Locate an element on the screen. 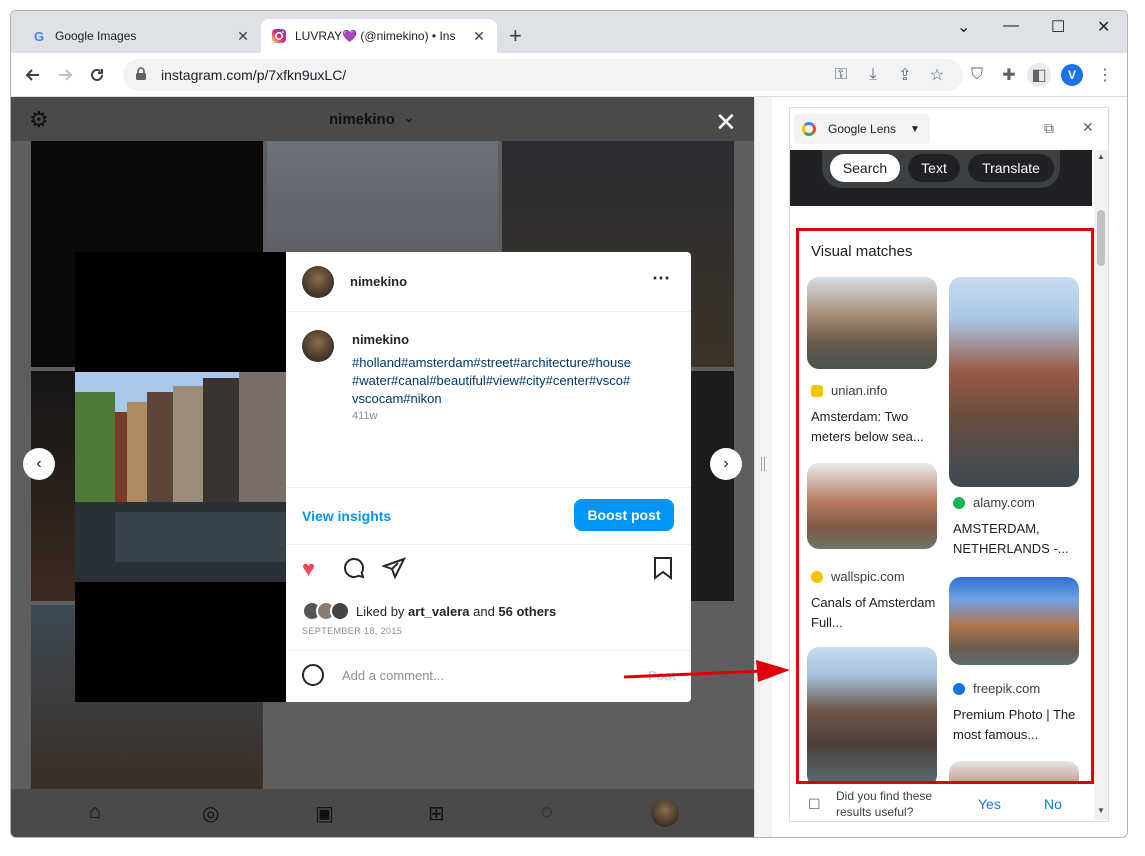 This screenshot has width=1145, height=856. back-icon is located at coordinates (33, 75).